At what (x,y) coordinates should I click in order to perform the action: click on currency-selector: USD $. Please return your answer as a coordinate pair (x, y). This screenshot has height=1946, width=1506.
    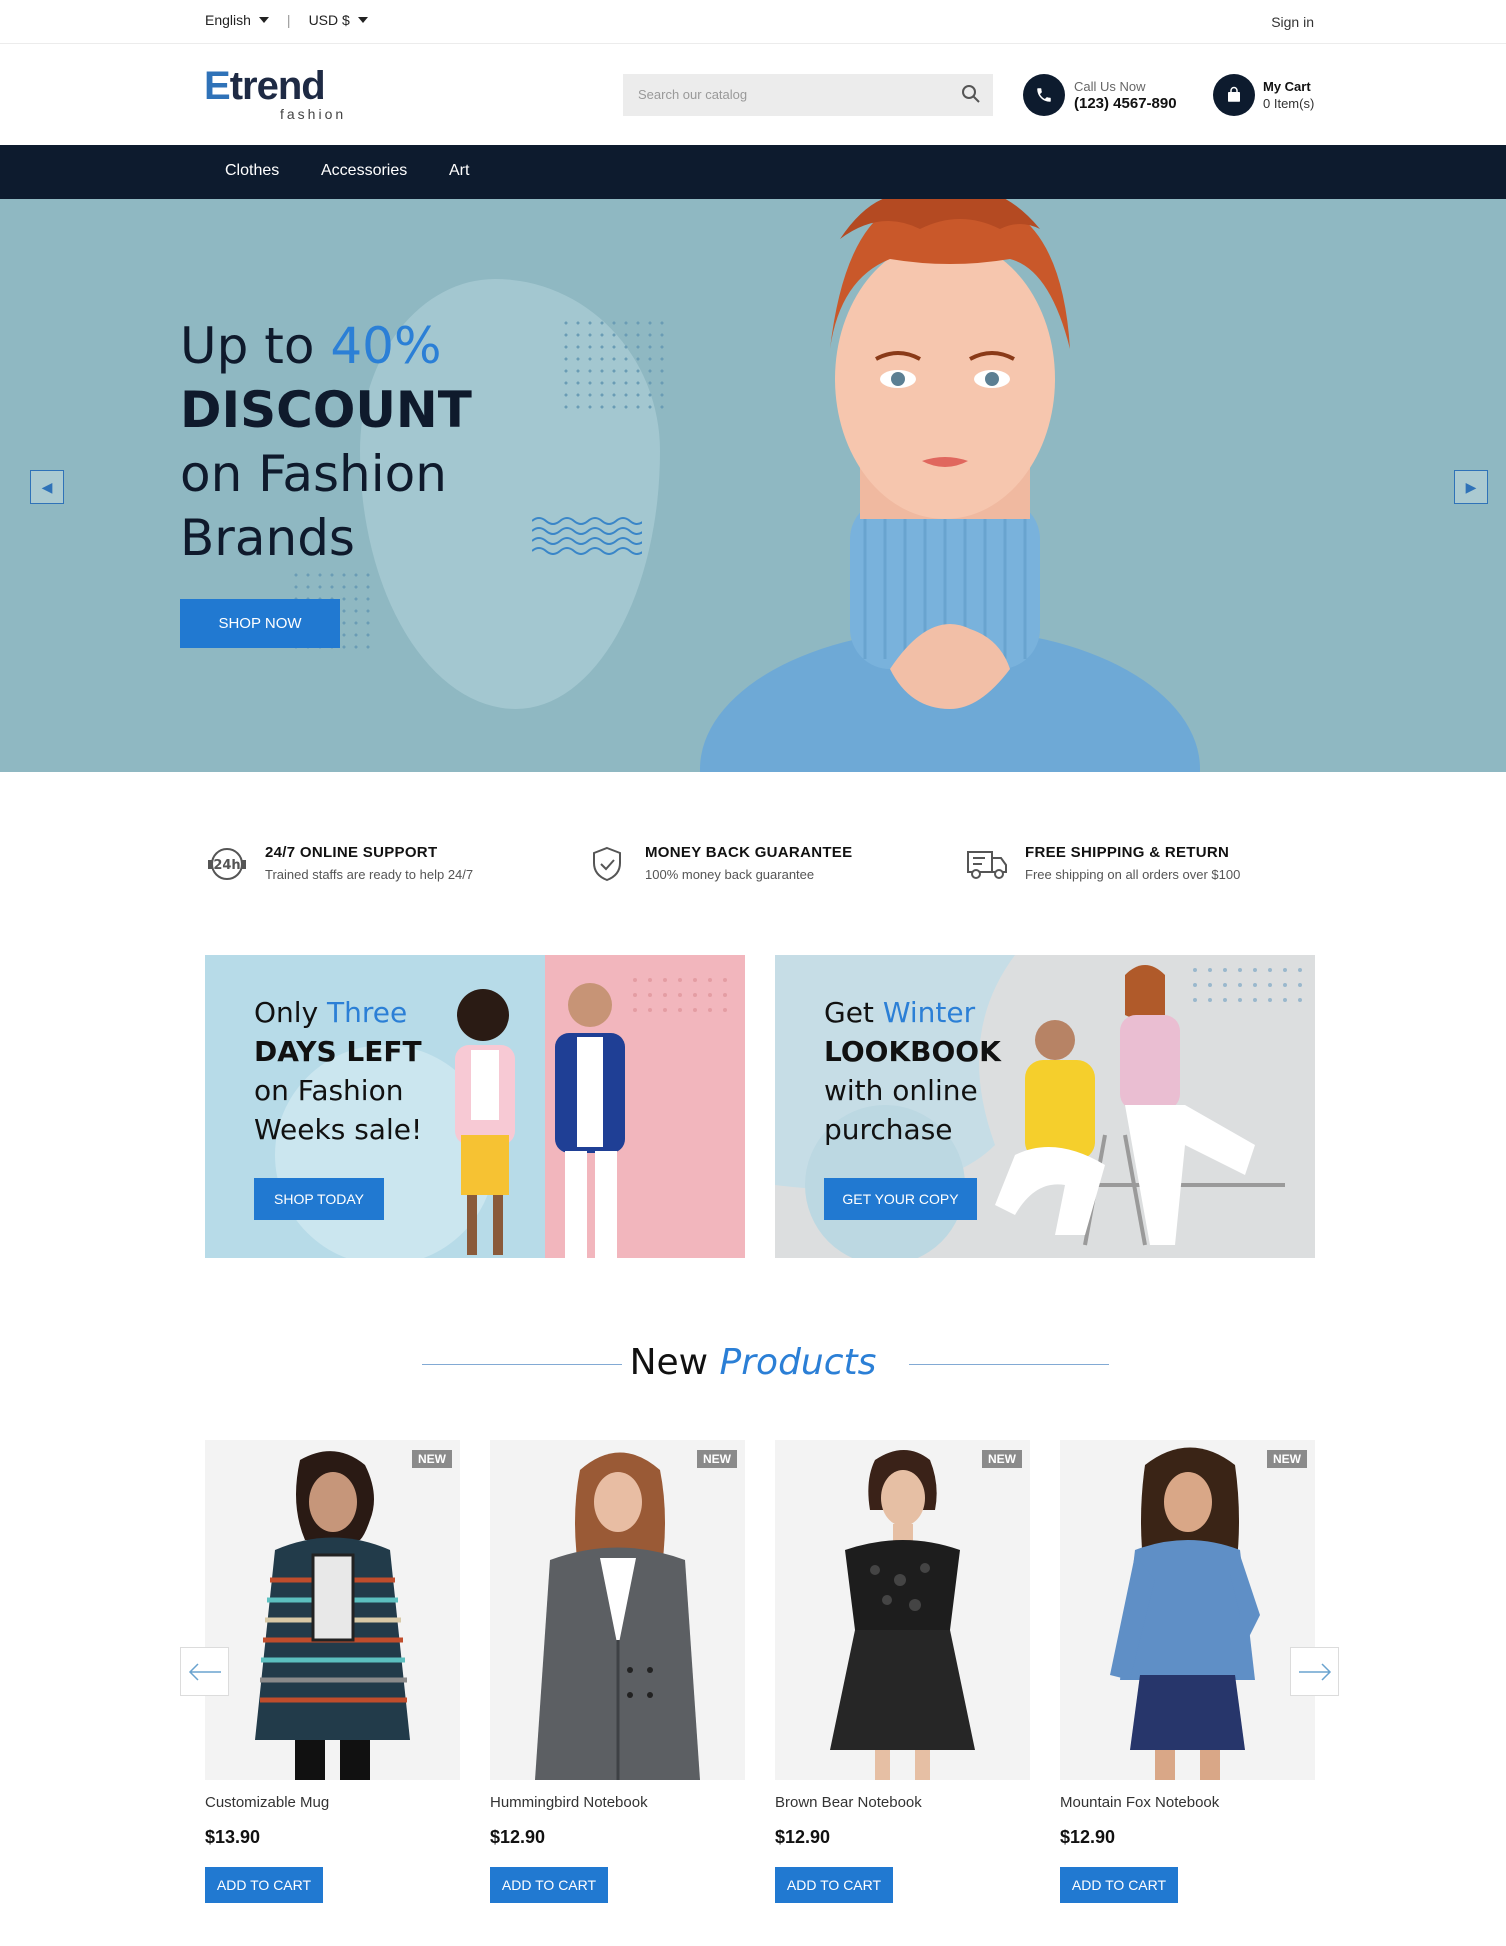
    Looking at the image, I should click on (338, 20).